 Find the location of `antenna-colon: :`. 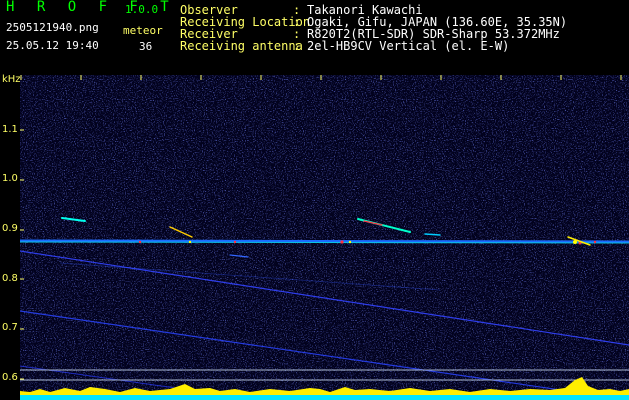

antenna-colon: : is located at coordinates (297, 46).